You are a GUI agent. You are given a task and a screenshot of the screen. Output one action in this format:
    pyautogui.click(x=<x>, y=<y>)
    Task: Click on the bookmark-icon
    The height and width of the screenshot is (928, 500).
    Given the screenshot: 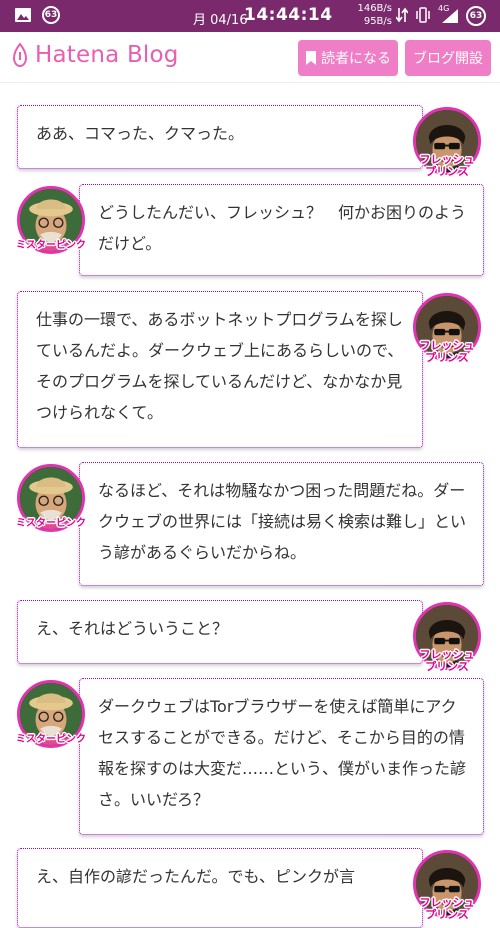 What is the action you would take?
    pyautogui.click(x=311, y=58)
    